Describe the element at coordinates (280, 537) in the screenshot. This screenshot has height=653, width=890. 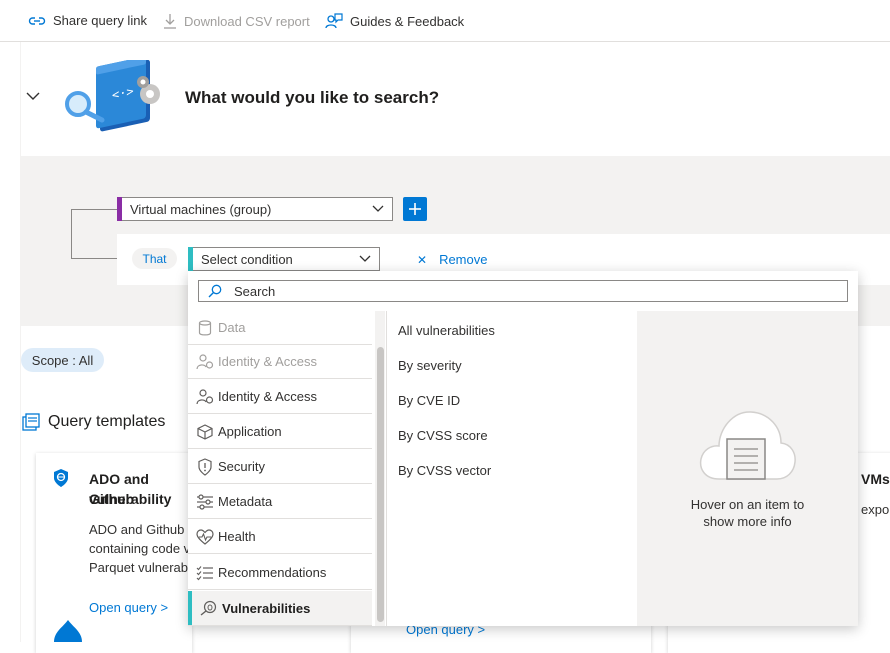
I see `category-item-health: Health` at that location.